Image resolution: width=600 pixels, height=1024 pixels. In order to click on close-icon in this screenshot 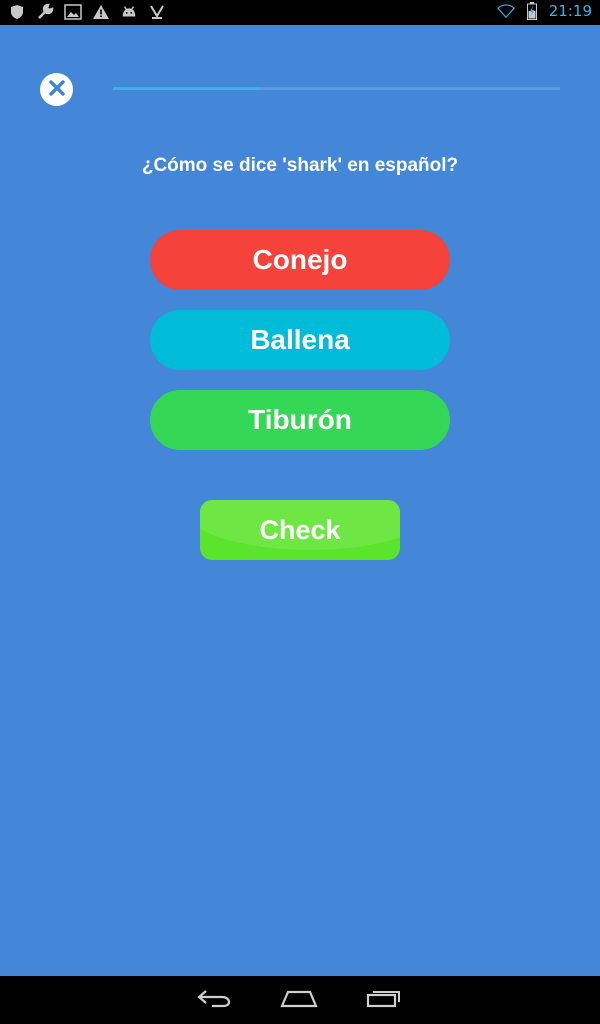, I will do `click(57, 90)`.